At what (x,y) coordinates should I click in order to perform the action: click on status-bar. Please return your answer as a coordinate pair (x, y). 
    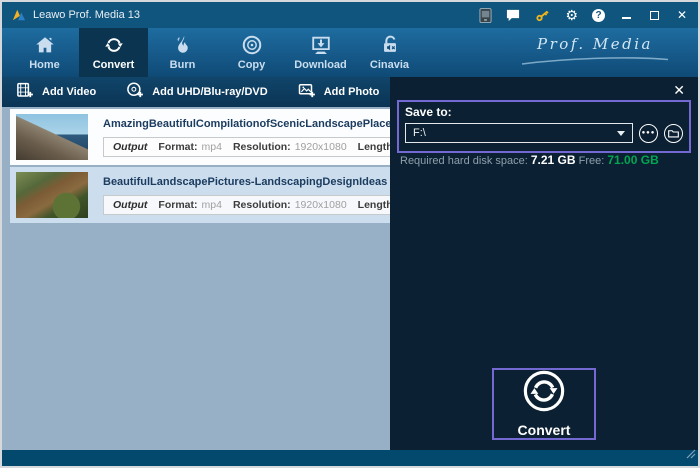
    Looking at the image, I should click on (350, 457).